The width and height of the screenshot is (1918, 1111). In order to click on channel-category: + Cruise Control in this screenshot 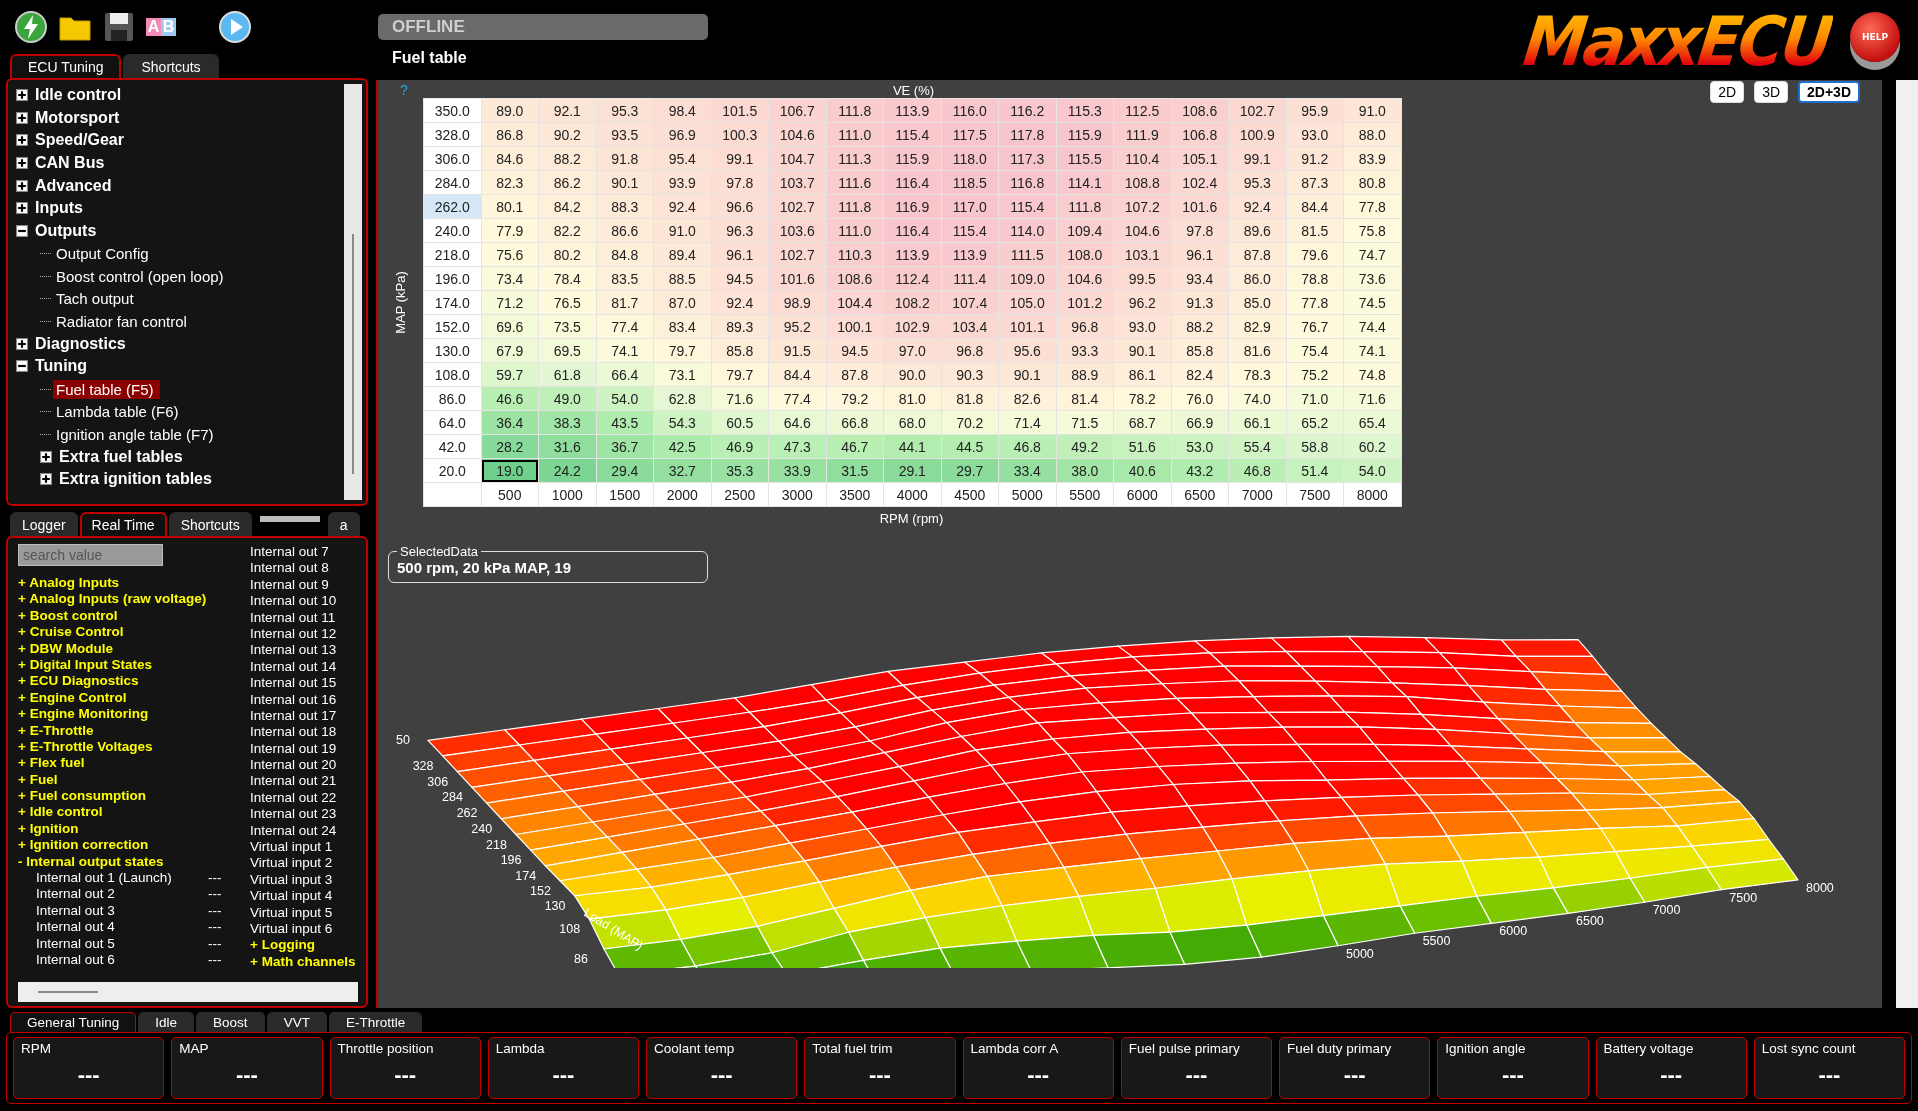, I will do `click(134, 632)`.